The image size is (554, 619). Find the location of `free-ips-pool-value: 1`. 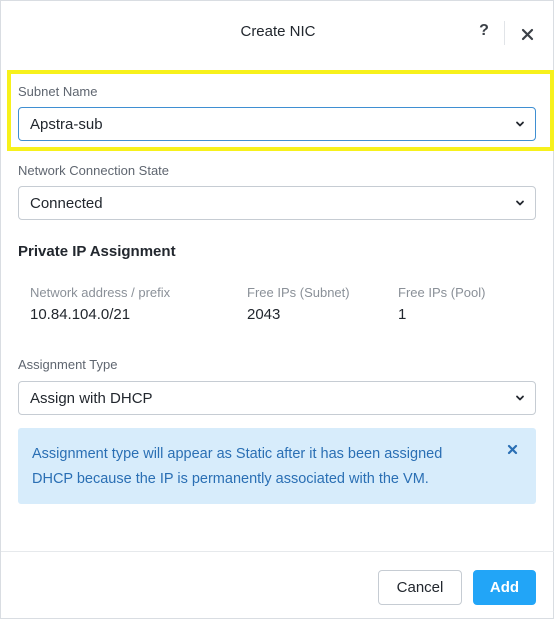

free-ips-pool-value: 1 is located at coordinates (402, 314).